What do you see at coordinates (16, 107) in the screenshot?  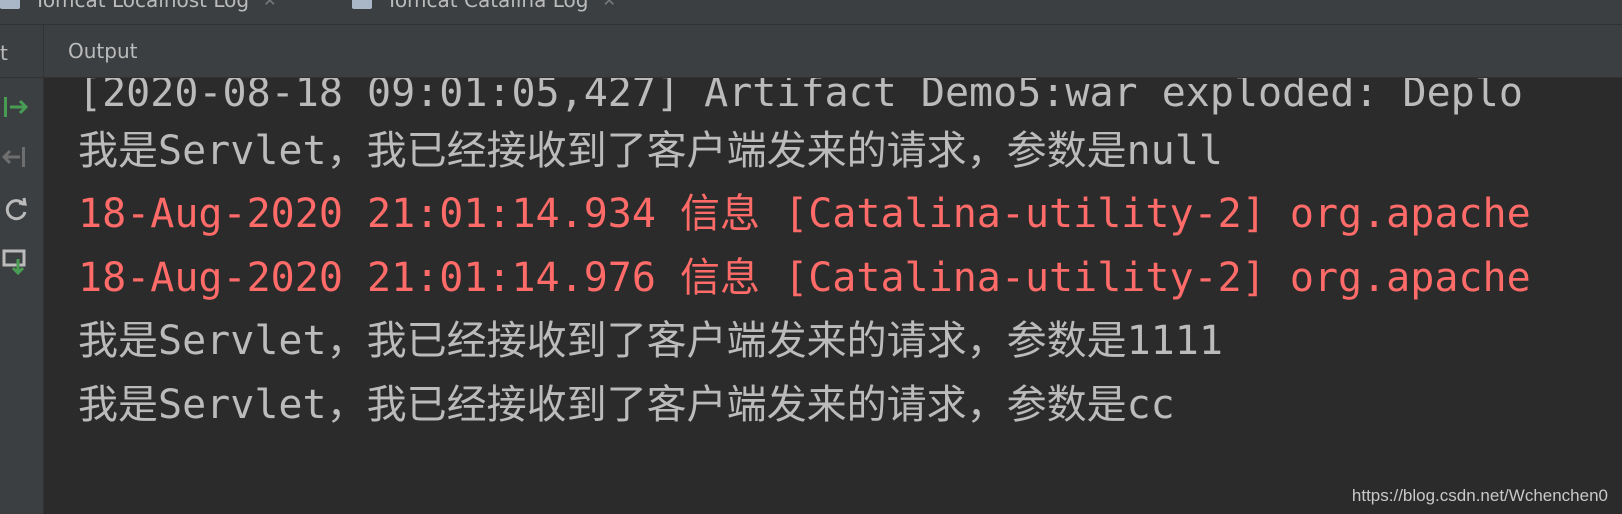 I see `deploy-icon` at bounding box center [16, 107].